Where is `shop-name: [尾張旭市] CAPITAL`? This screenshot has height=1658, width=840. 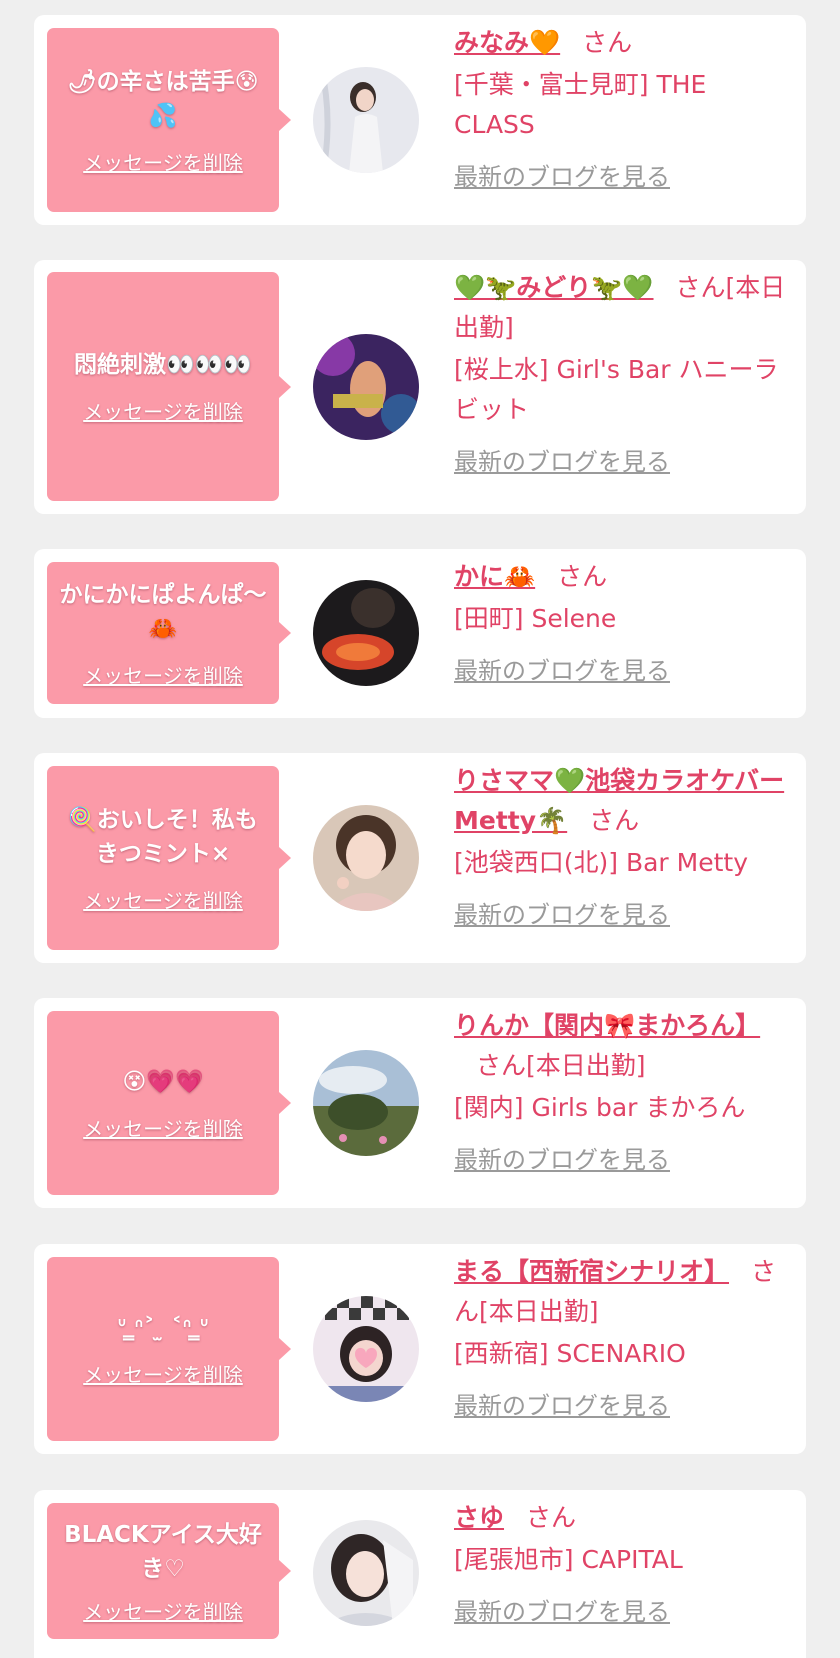
shop-name: [尾張旭市] CAPITAL is located at coordinates (568, 1559).